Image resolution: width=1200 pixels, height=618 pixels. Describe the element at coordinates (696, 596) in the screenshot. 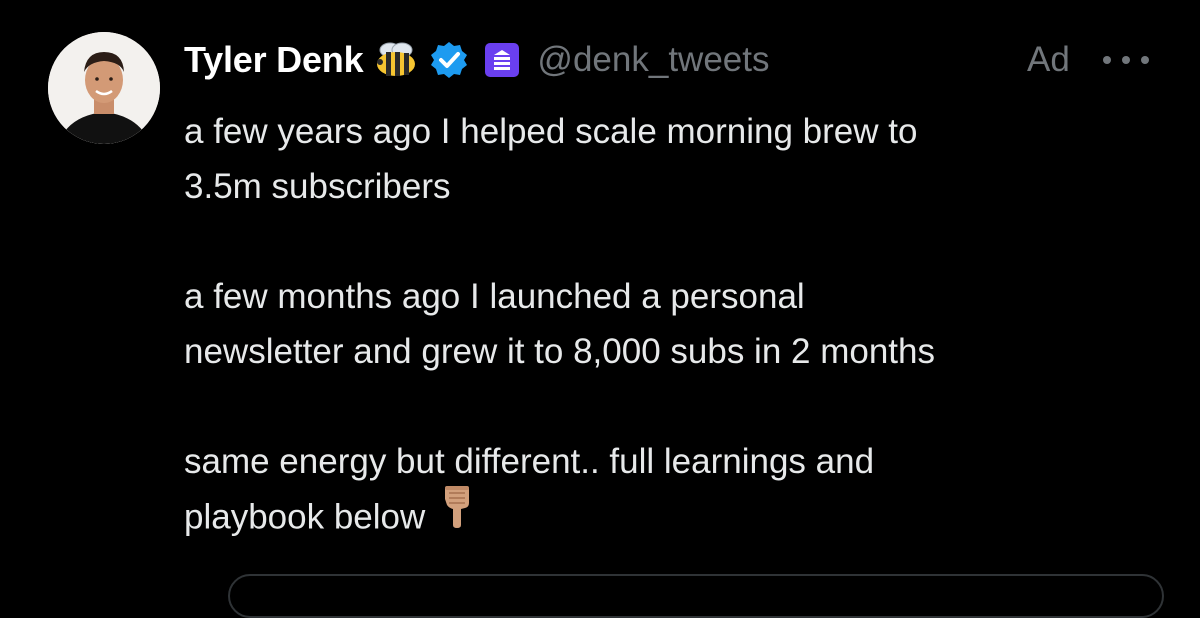

I see `media-card-preview` at that location.